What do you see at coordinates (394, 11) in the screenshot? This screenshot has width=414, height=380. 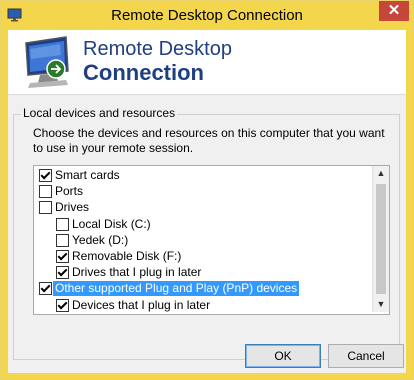 I see `close-button: ✕` at bounding box center [394, 11].